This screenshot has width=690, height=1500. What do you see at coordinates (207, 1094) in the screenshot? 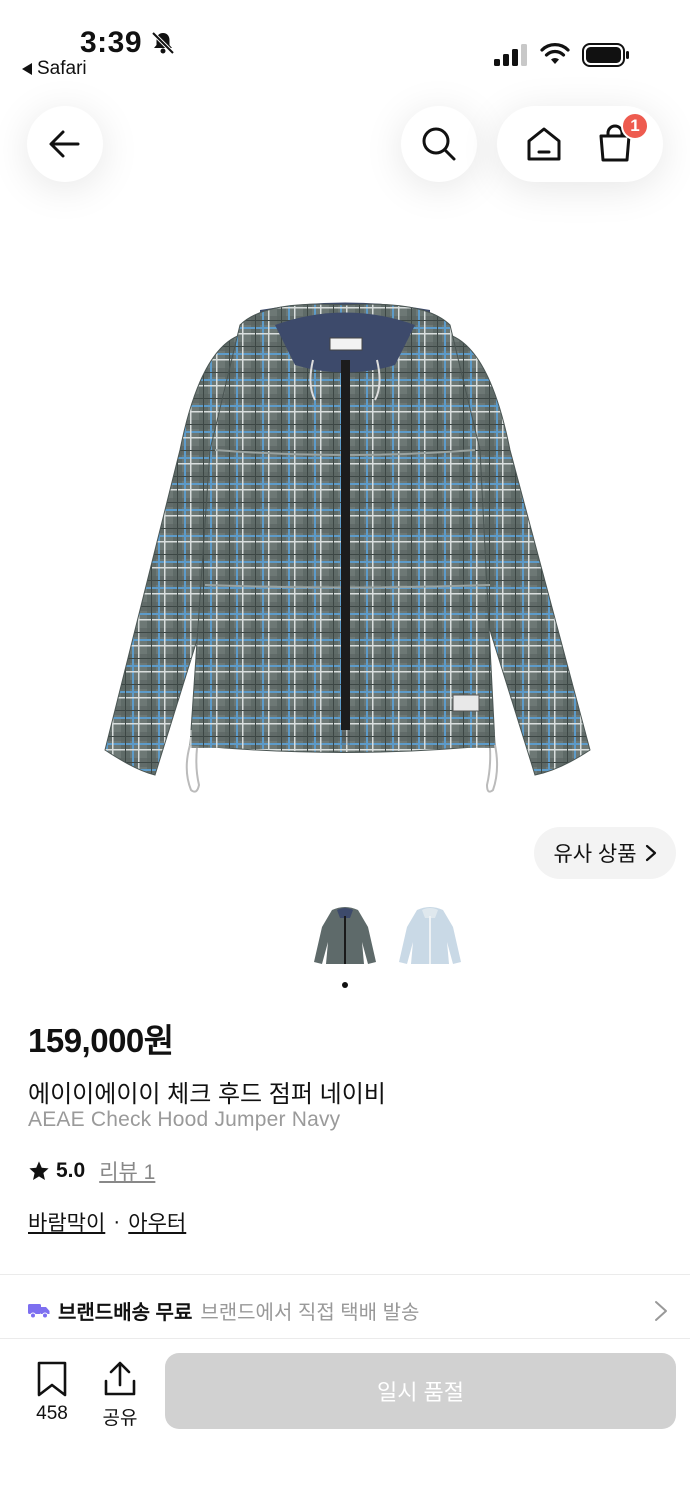
I see `product-name-korean: 에이이에이이 체크 후드 점퍼 네이비` at bounding box center [207, 1094].